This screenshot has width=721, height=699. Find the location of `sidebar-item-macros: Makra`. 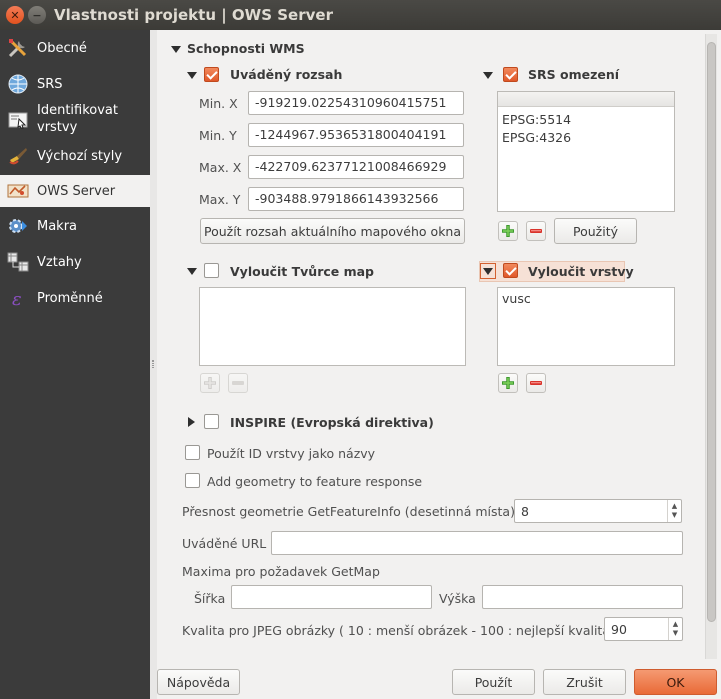

sidebar-item-macros: Makra is located at coordinates (75, 226).